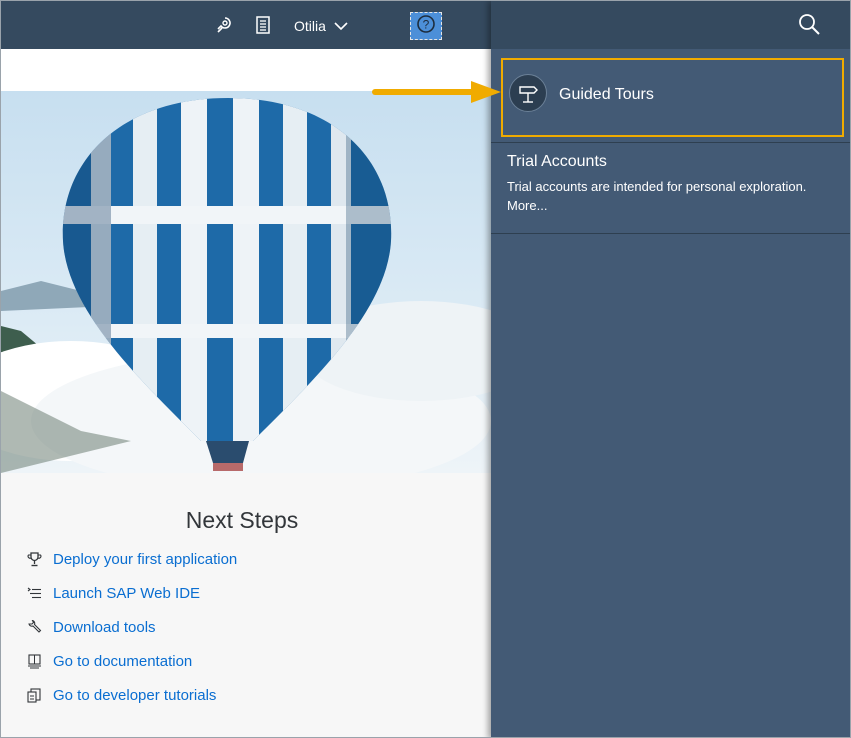 The height and width of the screenshot is (738, 851). Describe the element at coordinates (436, 92) in the screenshot. I see `callout-arrow` at that location.